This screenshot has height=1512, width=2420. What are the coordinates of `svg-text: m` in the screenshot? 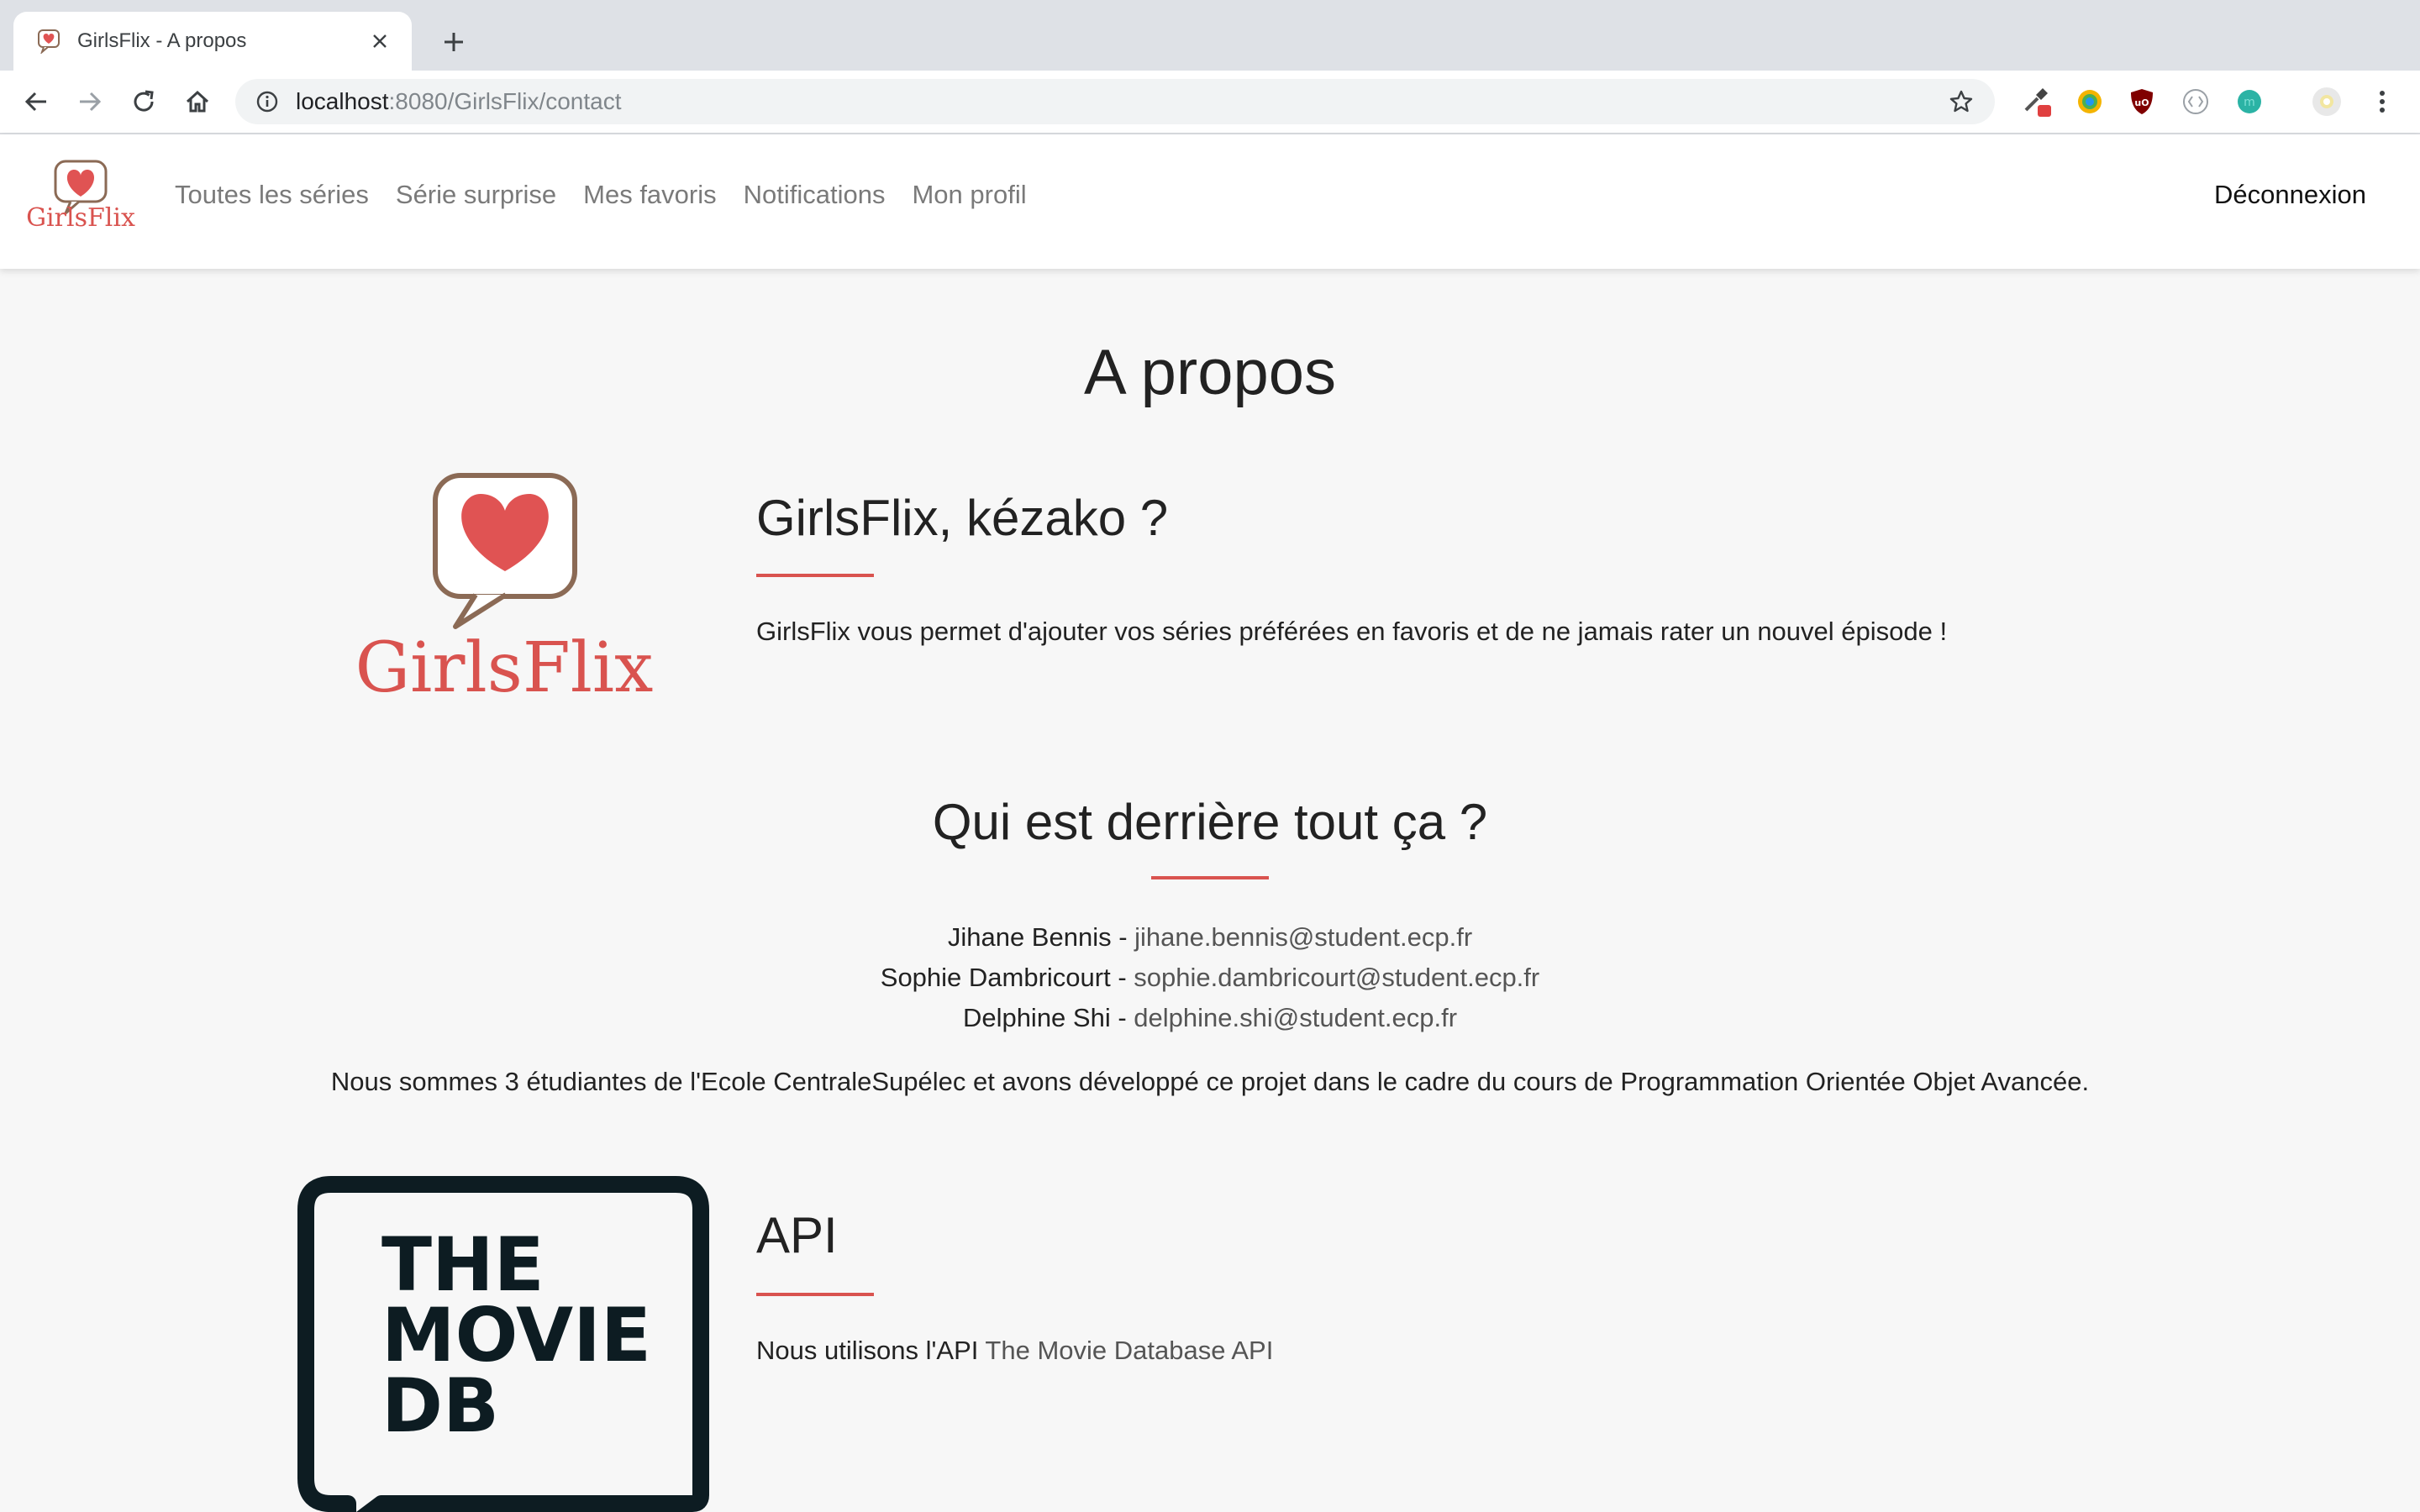 It's located at (2249, 102).